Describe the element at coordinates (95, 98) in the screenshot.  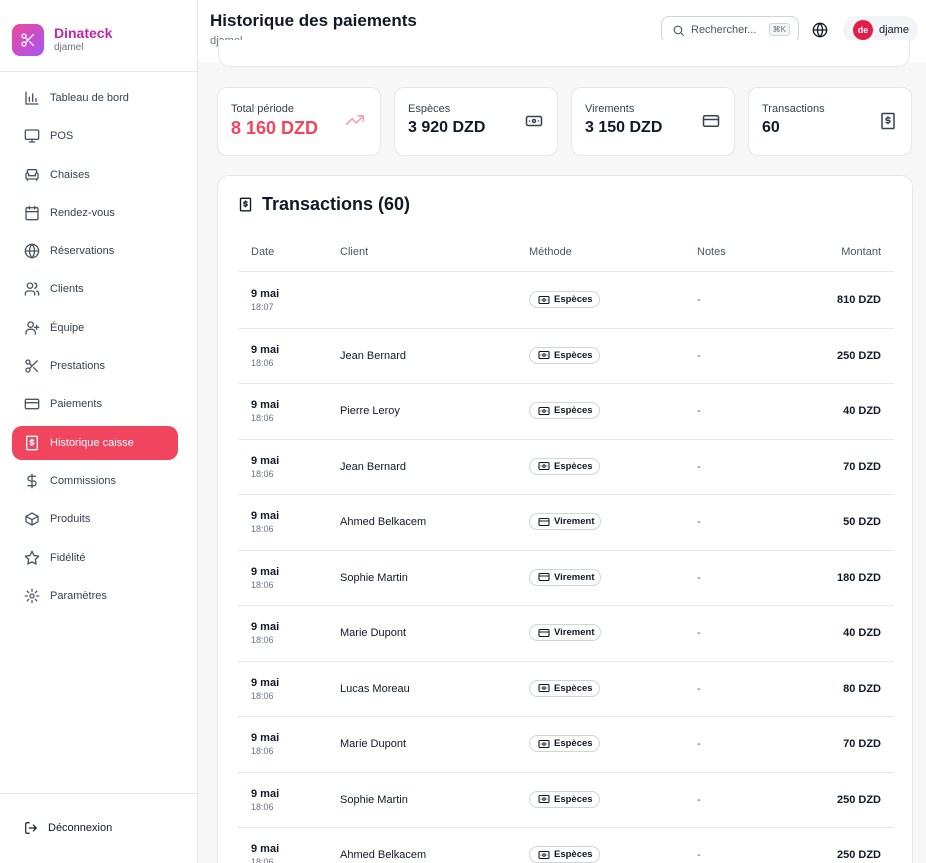
I see `sidebar-item-tableau-de-bord: Tableau de bord` at that location.